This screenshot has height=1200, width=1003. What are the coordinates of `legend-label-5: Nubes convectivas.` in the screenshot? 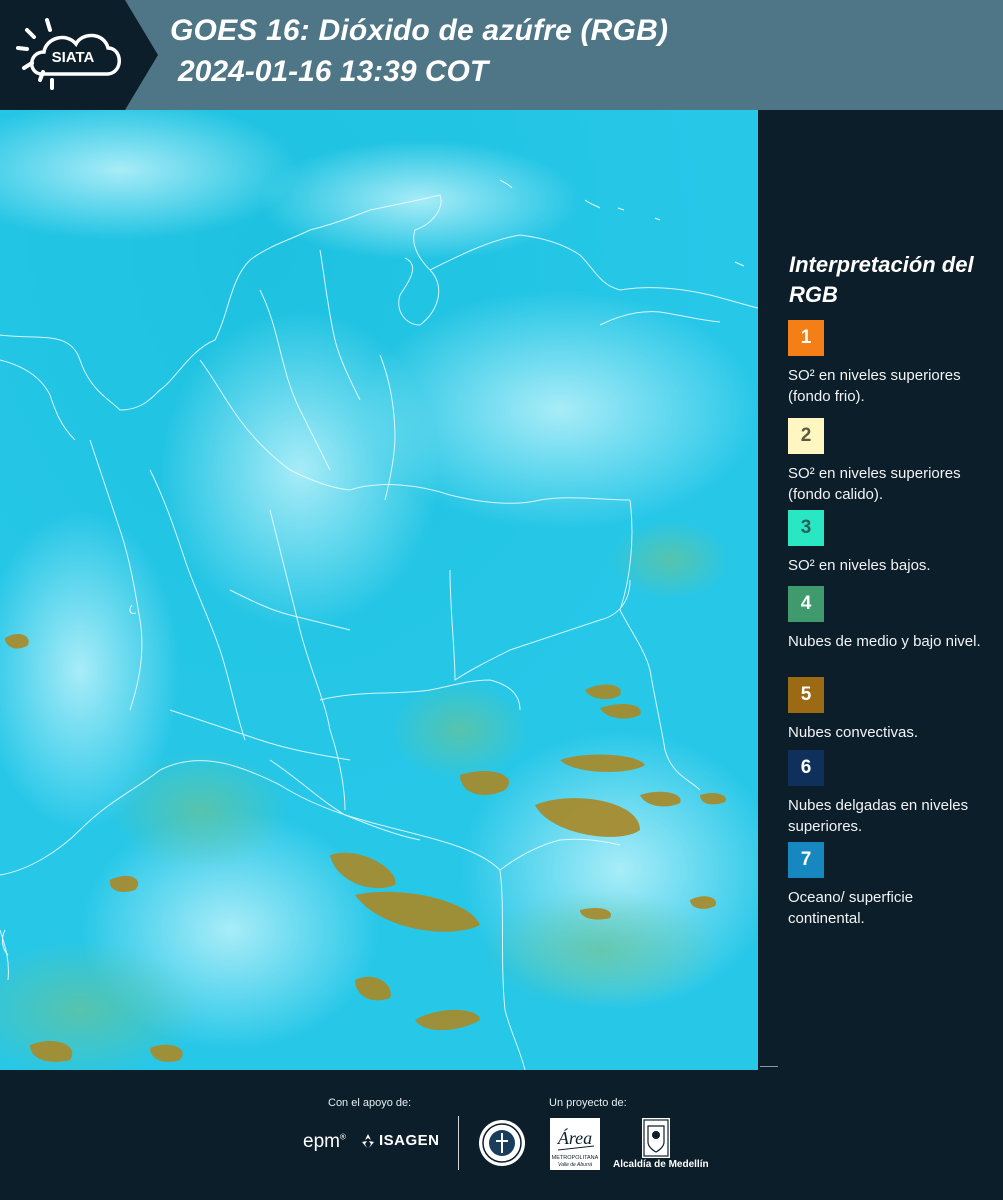 It's located at (853, 732).